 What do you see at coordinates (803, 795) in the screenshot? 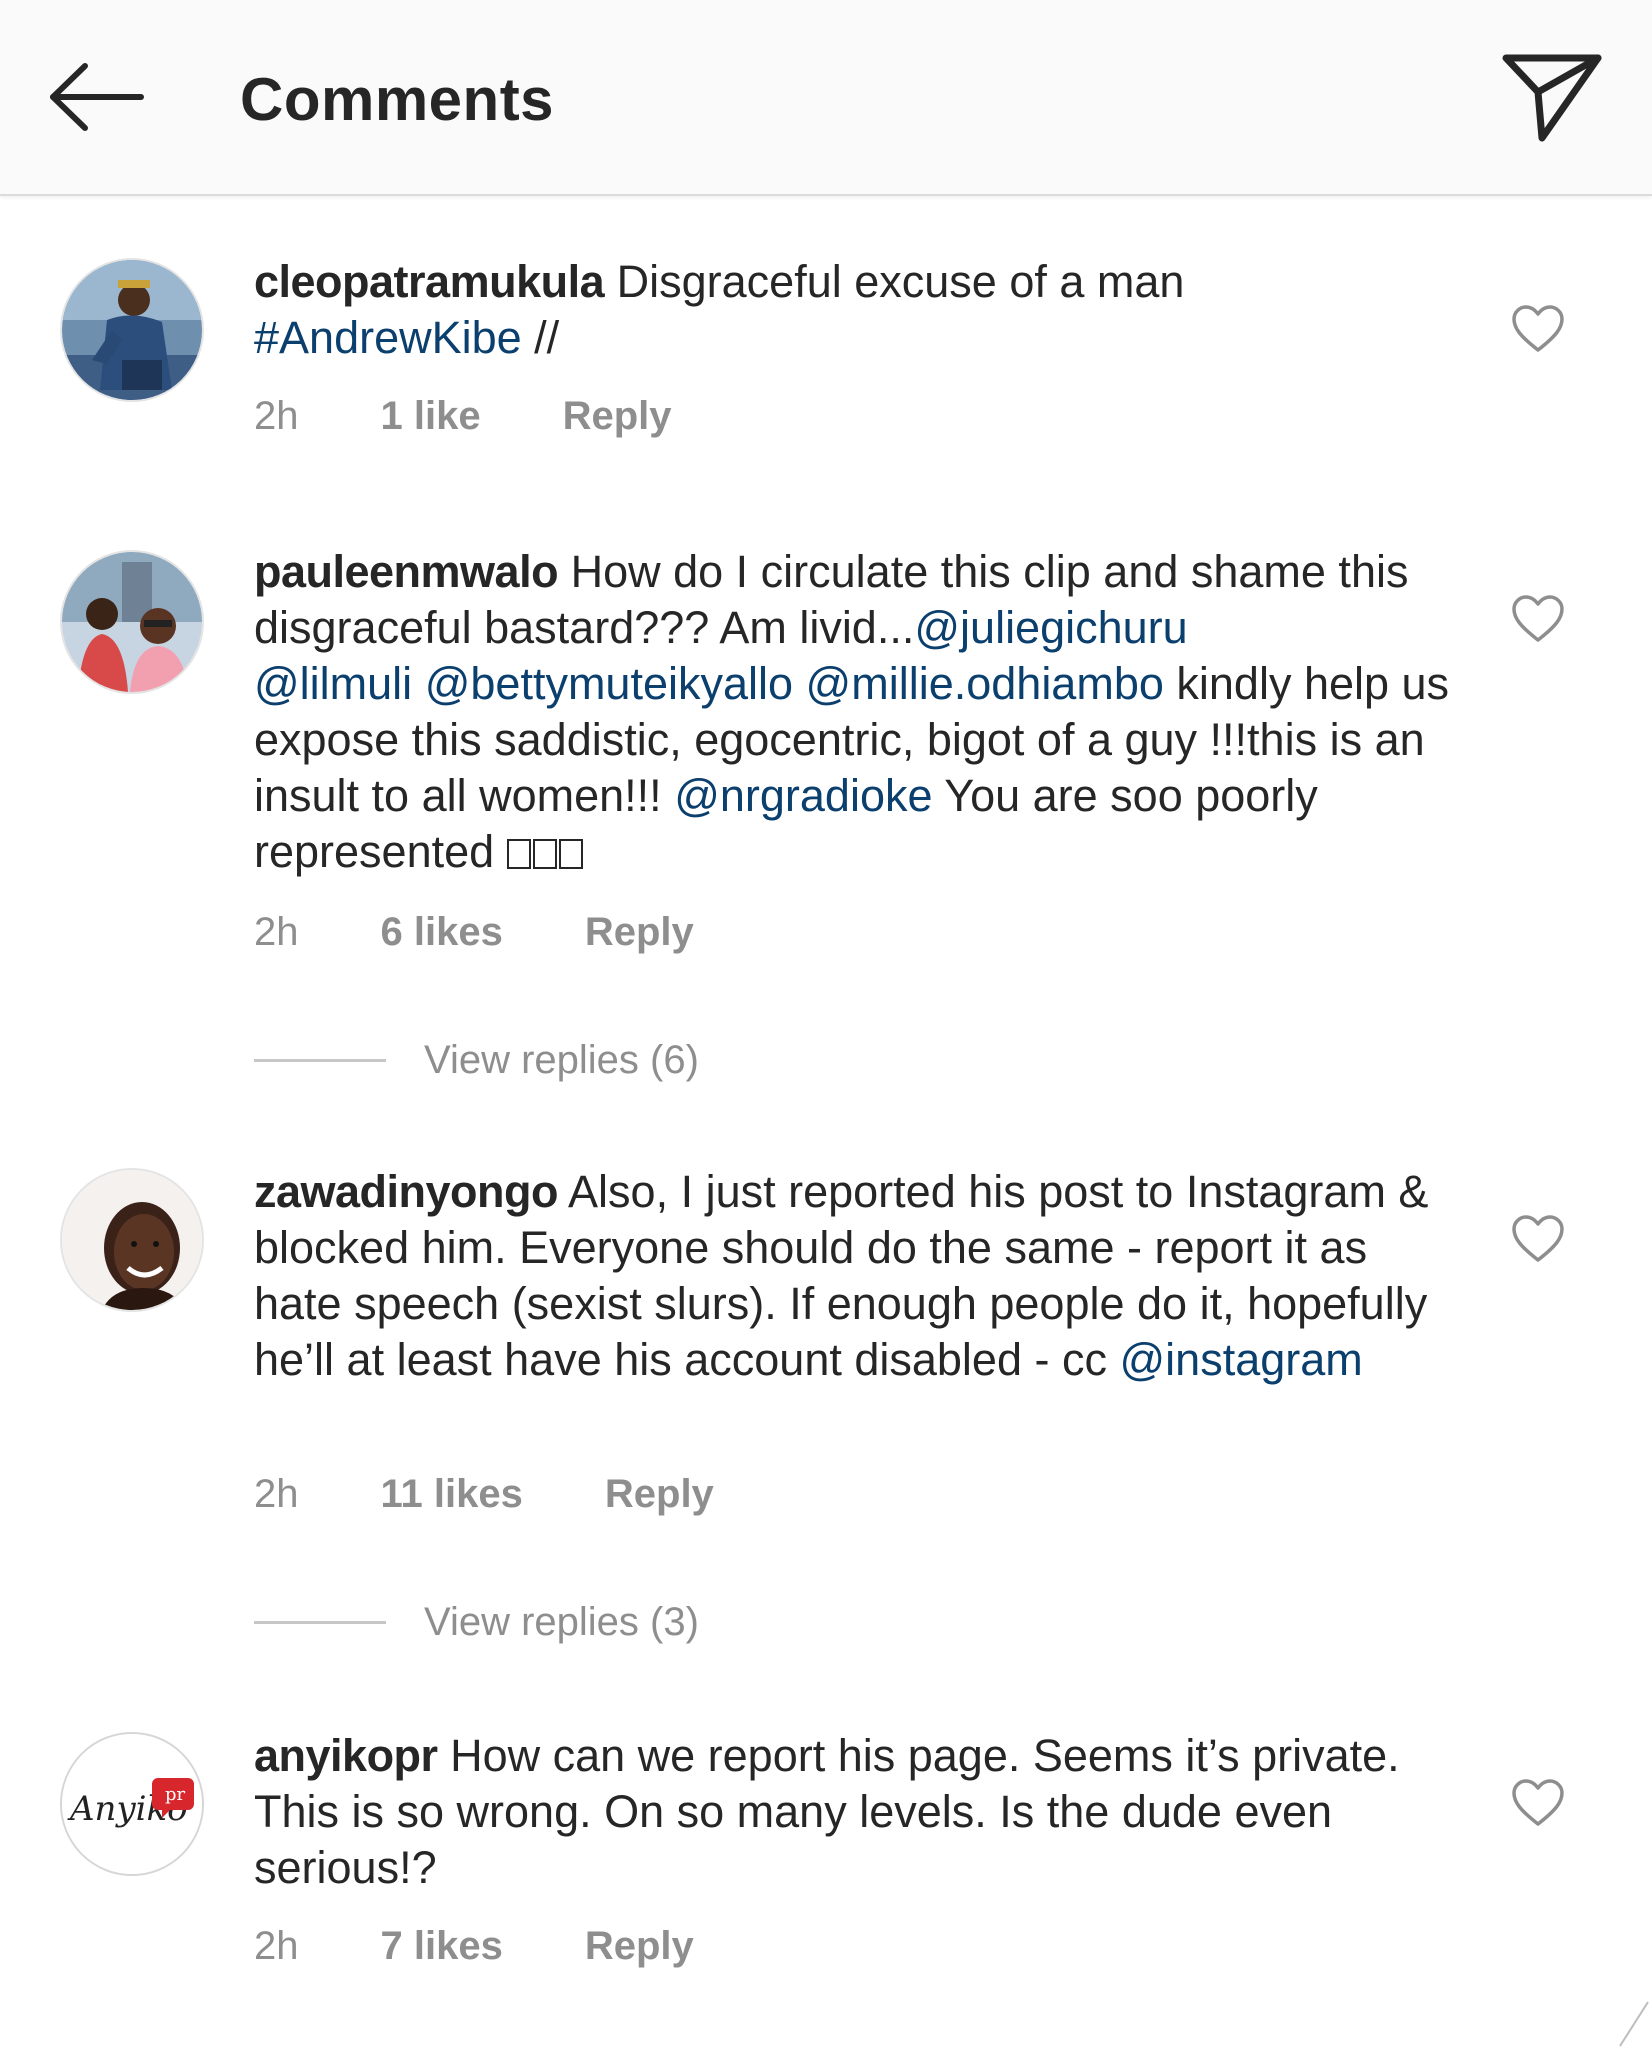
I see `mention-link: @nrgradioke` at bounding box center [803, 795].